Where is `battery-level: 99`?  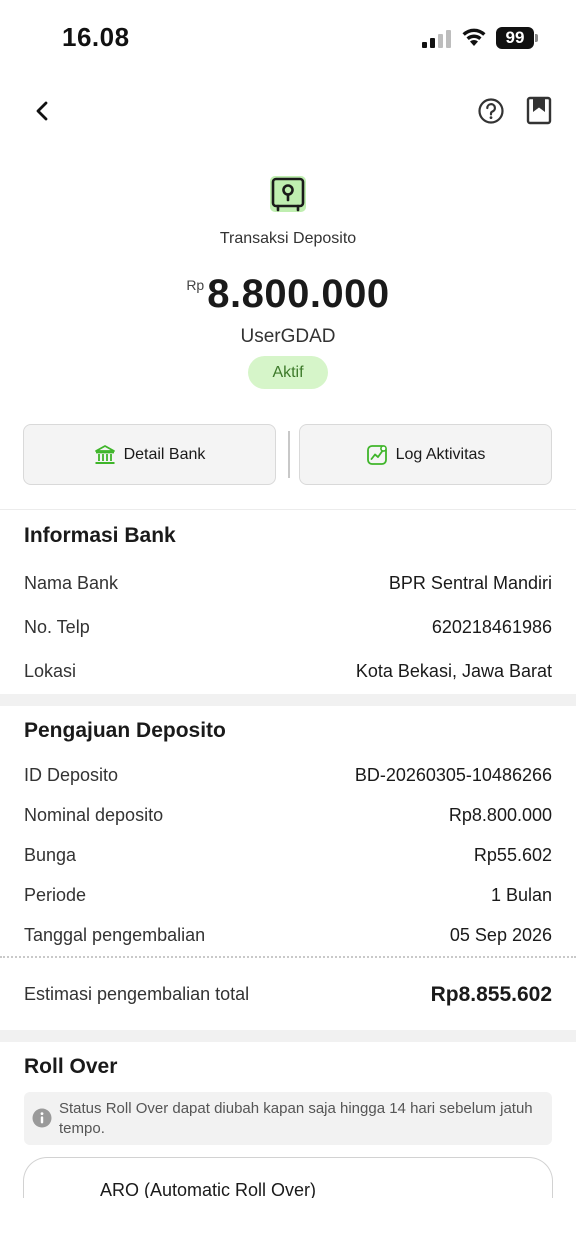
battery-level: 99 is located at coordinates (515, 38).